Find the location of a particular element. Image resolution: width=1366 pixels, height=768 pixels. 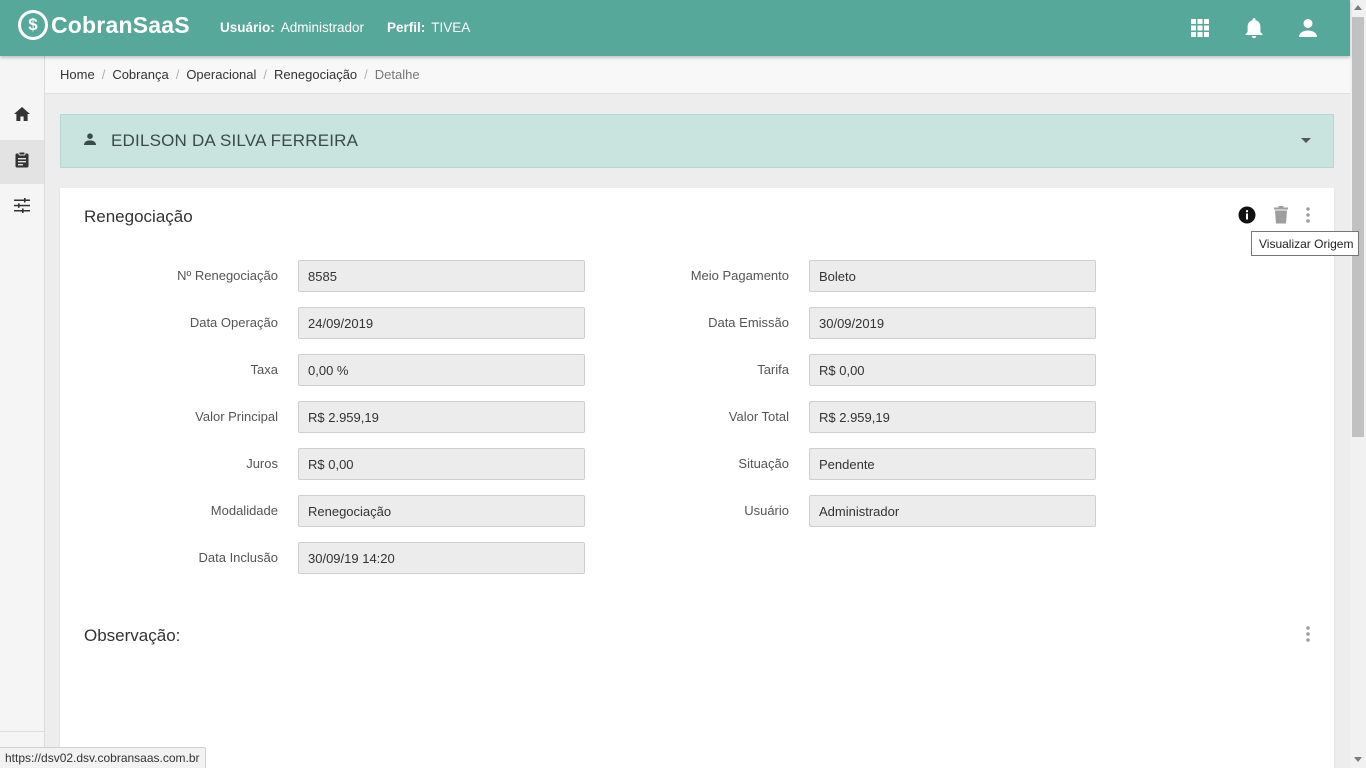

breadcrumb-current: Detalhe is located at coordinates (397, 74).